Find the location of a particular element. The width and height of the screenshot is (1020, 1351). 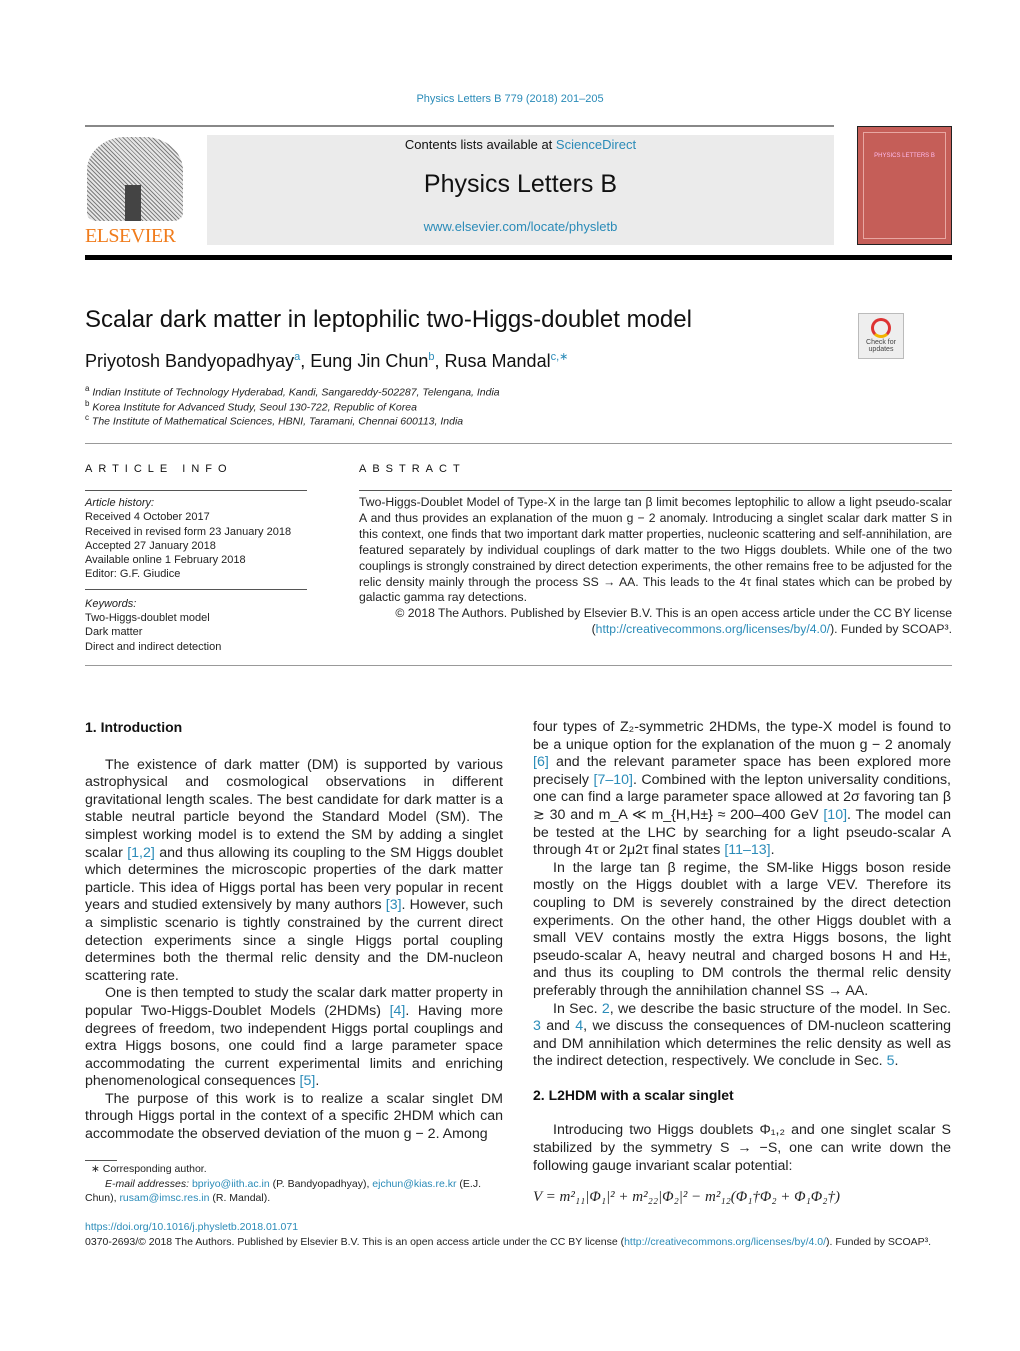

affil-marker: a is located at coordinates (87, 388).